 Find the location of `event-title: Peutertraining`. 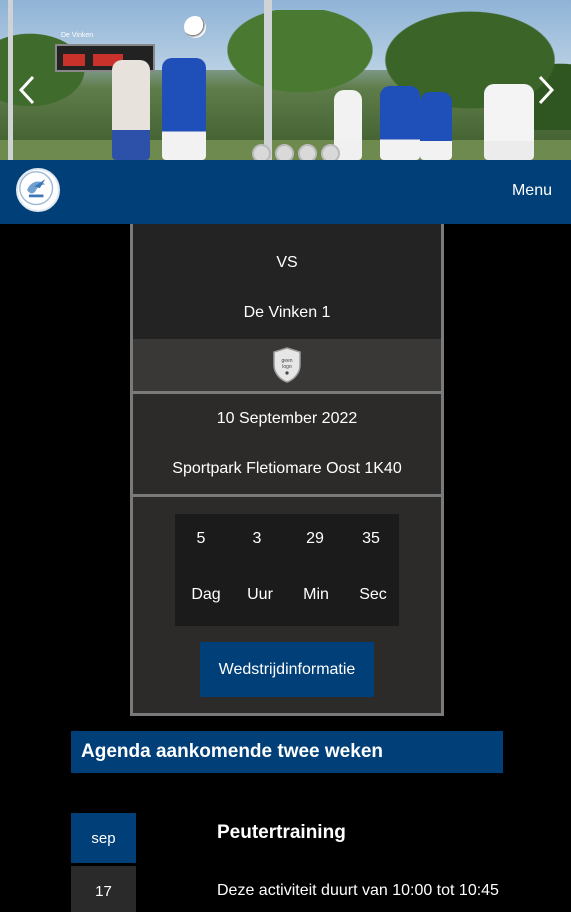

event-title: Peutertraining is located at coordinates (281, 833).